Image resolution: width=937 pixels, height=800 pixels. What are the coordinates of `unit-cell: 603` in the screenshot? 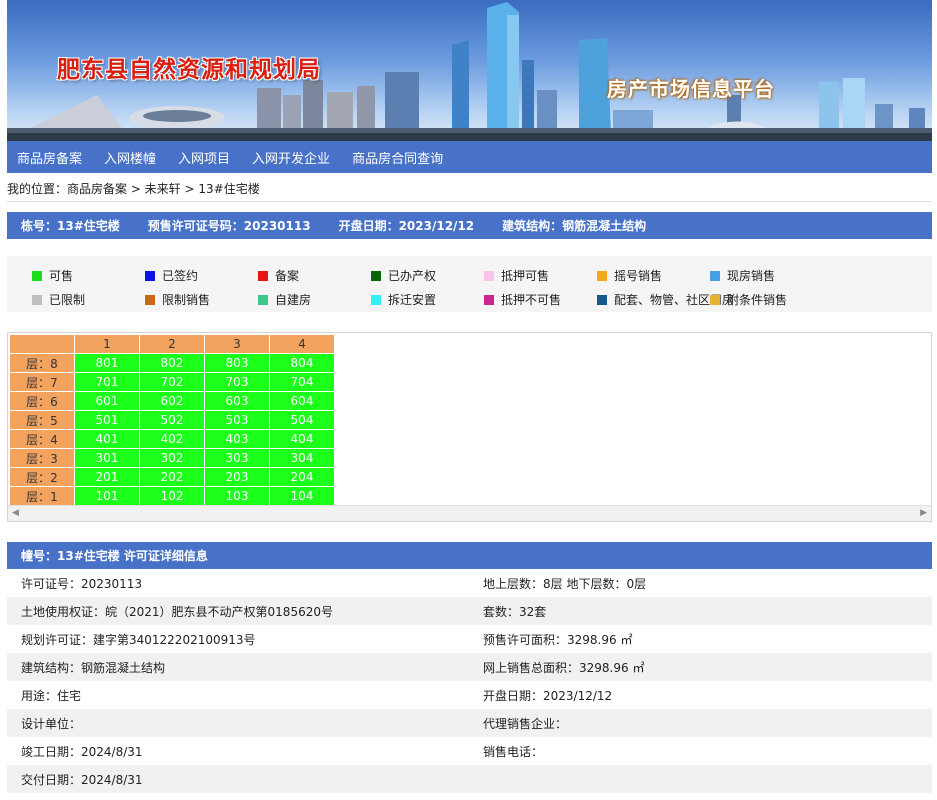 It's located at (237, 401).